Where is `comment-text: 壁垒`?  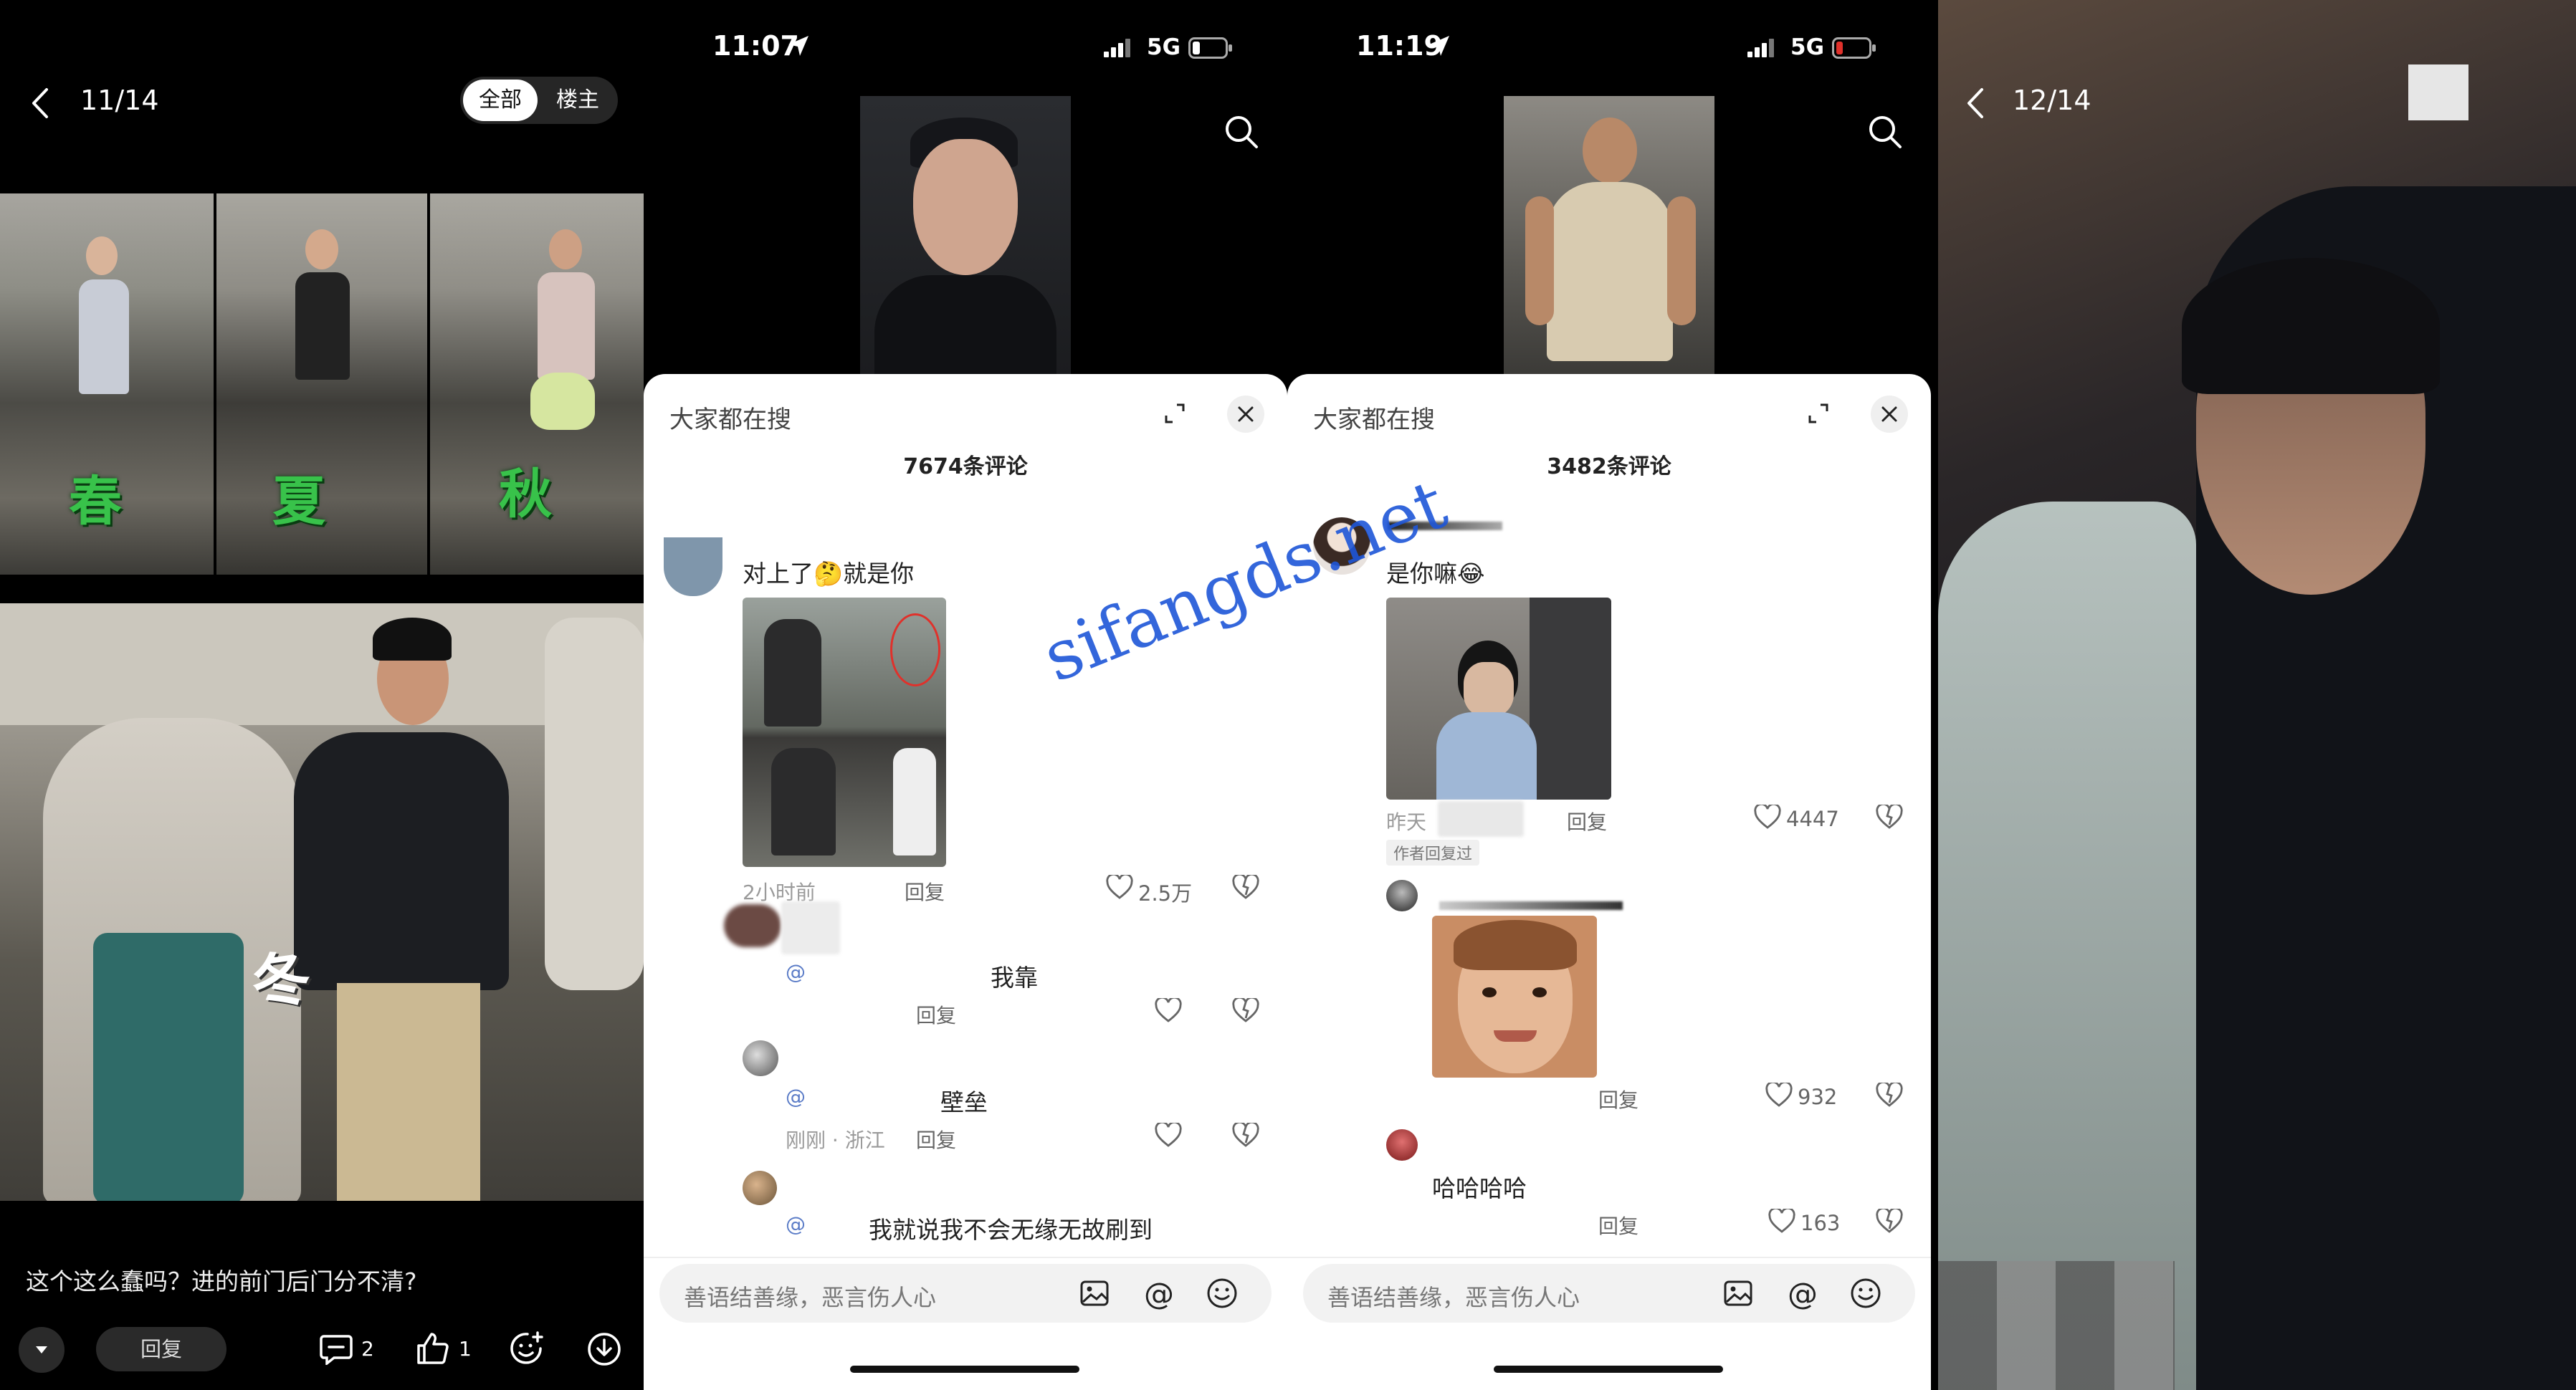 comment-text: 壁垒 is located at coordinates (964, 1102).